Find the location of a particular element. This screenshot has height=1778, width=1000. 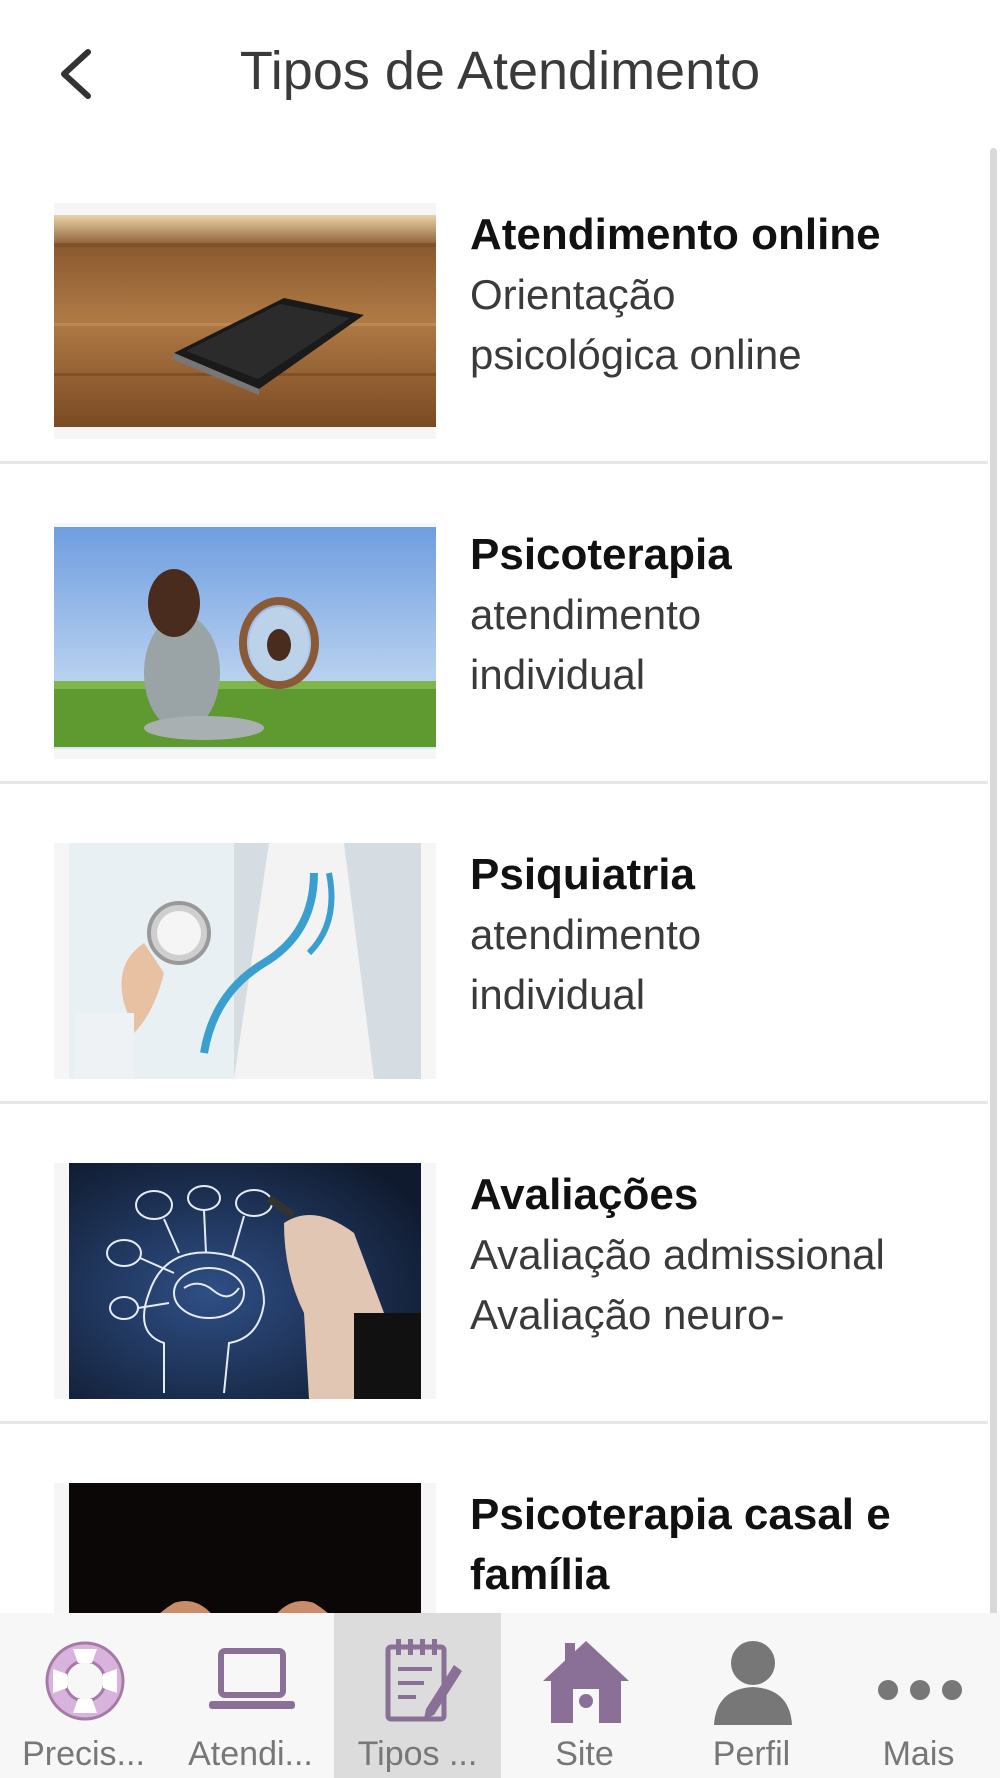

more-dots-icon is located at coordinates (920, 1690).